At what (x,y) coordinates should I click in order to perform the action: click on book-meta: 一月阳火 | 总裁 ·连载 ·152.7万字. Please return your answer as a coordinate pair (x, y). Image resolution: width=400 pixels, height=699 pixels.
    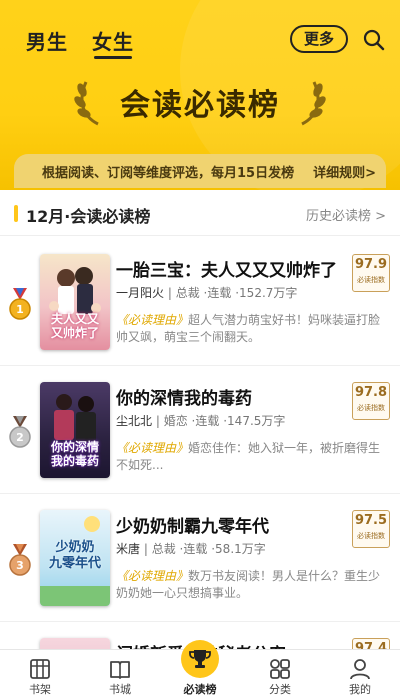
    Looking at the image, I should click on (207, 293).